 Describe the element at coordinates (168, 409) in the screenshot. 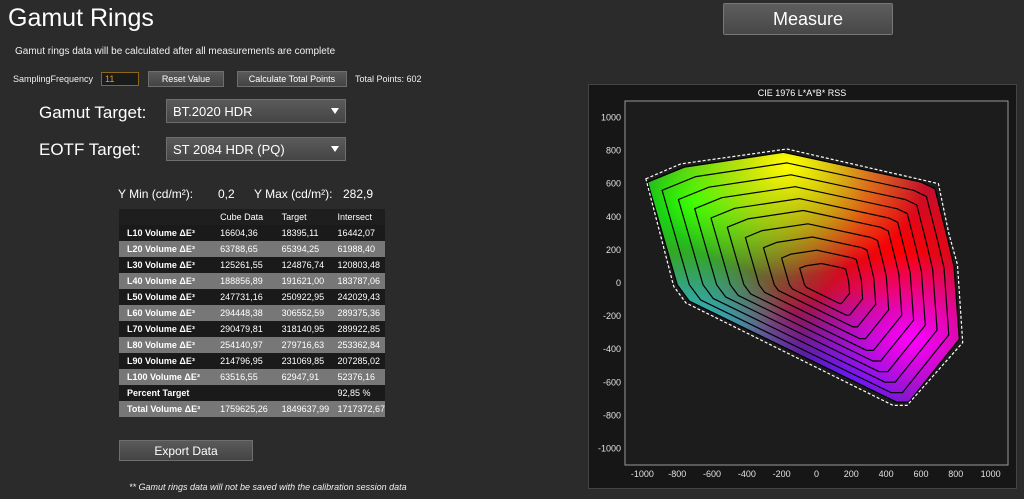

I see `row-label: Total Volume ΔE³` at that location.